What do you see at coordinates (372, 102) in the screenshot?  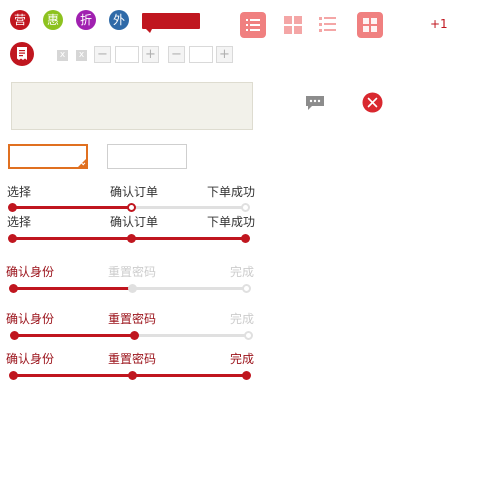 I see `close-circle-icon` at bounding box center [372, 102].